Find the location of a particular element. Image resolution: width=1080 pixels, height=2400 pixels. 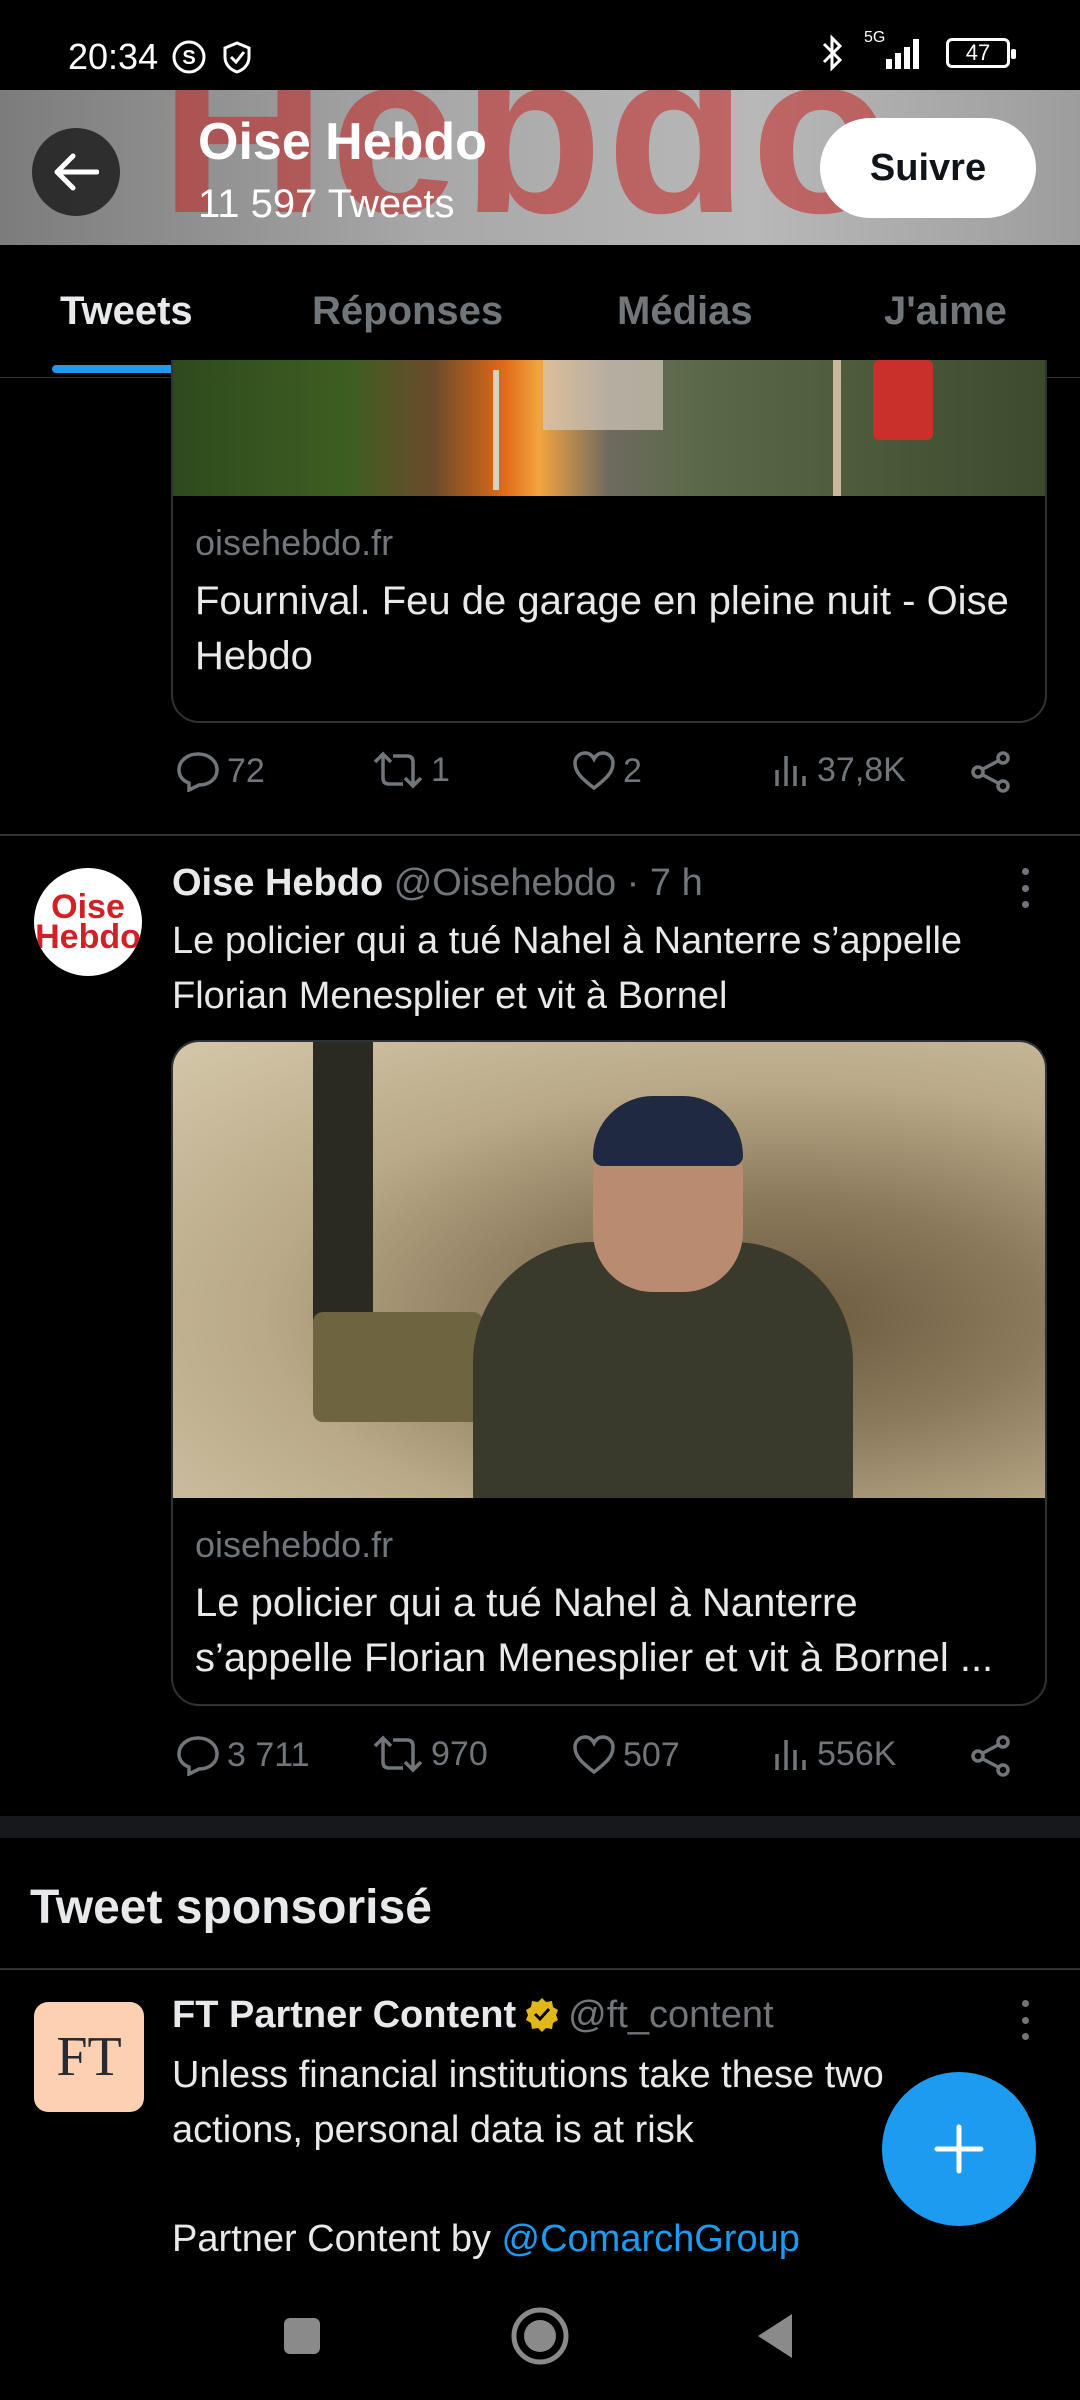

section-divider is located at coordinates (540, 1969).